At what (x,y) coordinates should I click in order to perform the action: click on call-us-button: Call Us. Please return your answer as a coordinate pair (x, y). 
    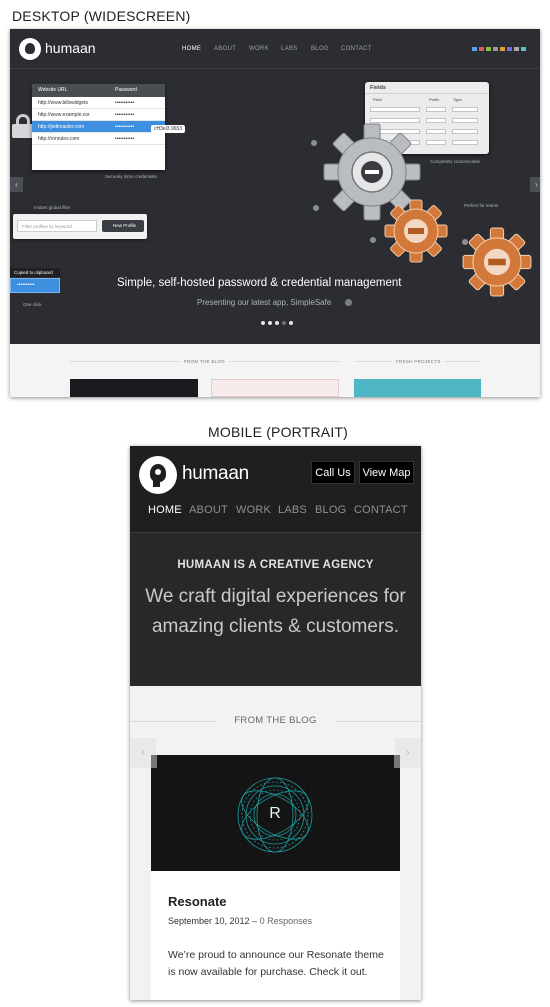
    Looking at the image, I should click on (333, 472).